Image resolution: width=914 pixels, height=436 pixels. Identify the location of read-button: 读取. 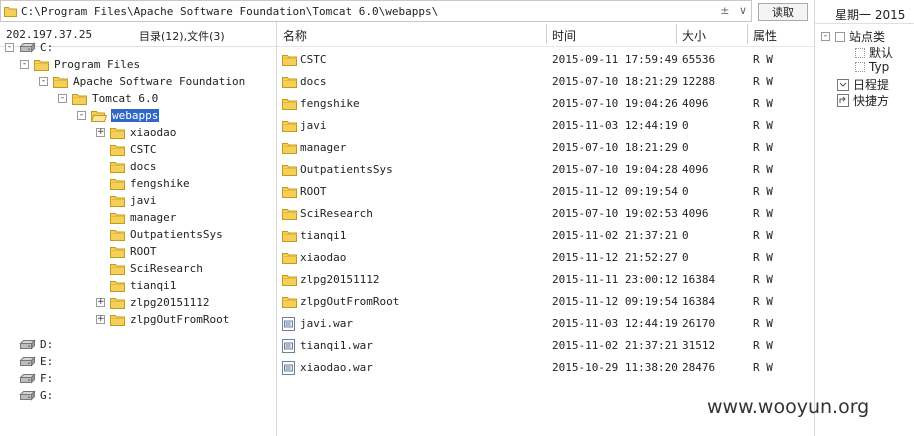
(783, 12).